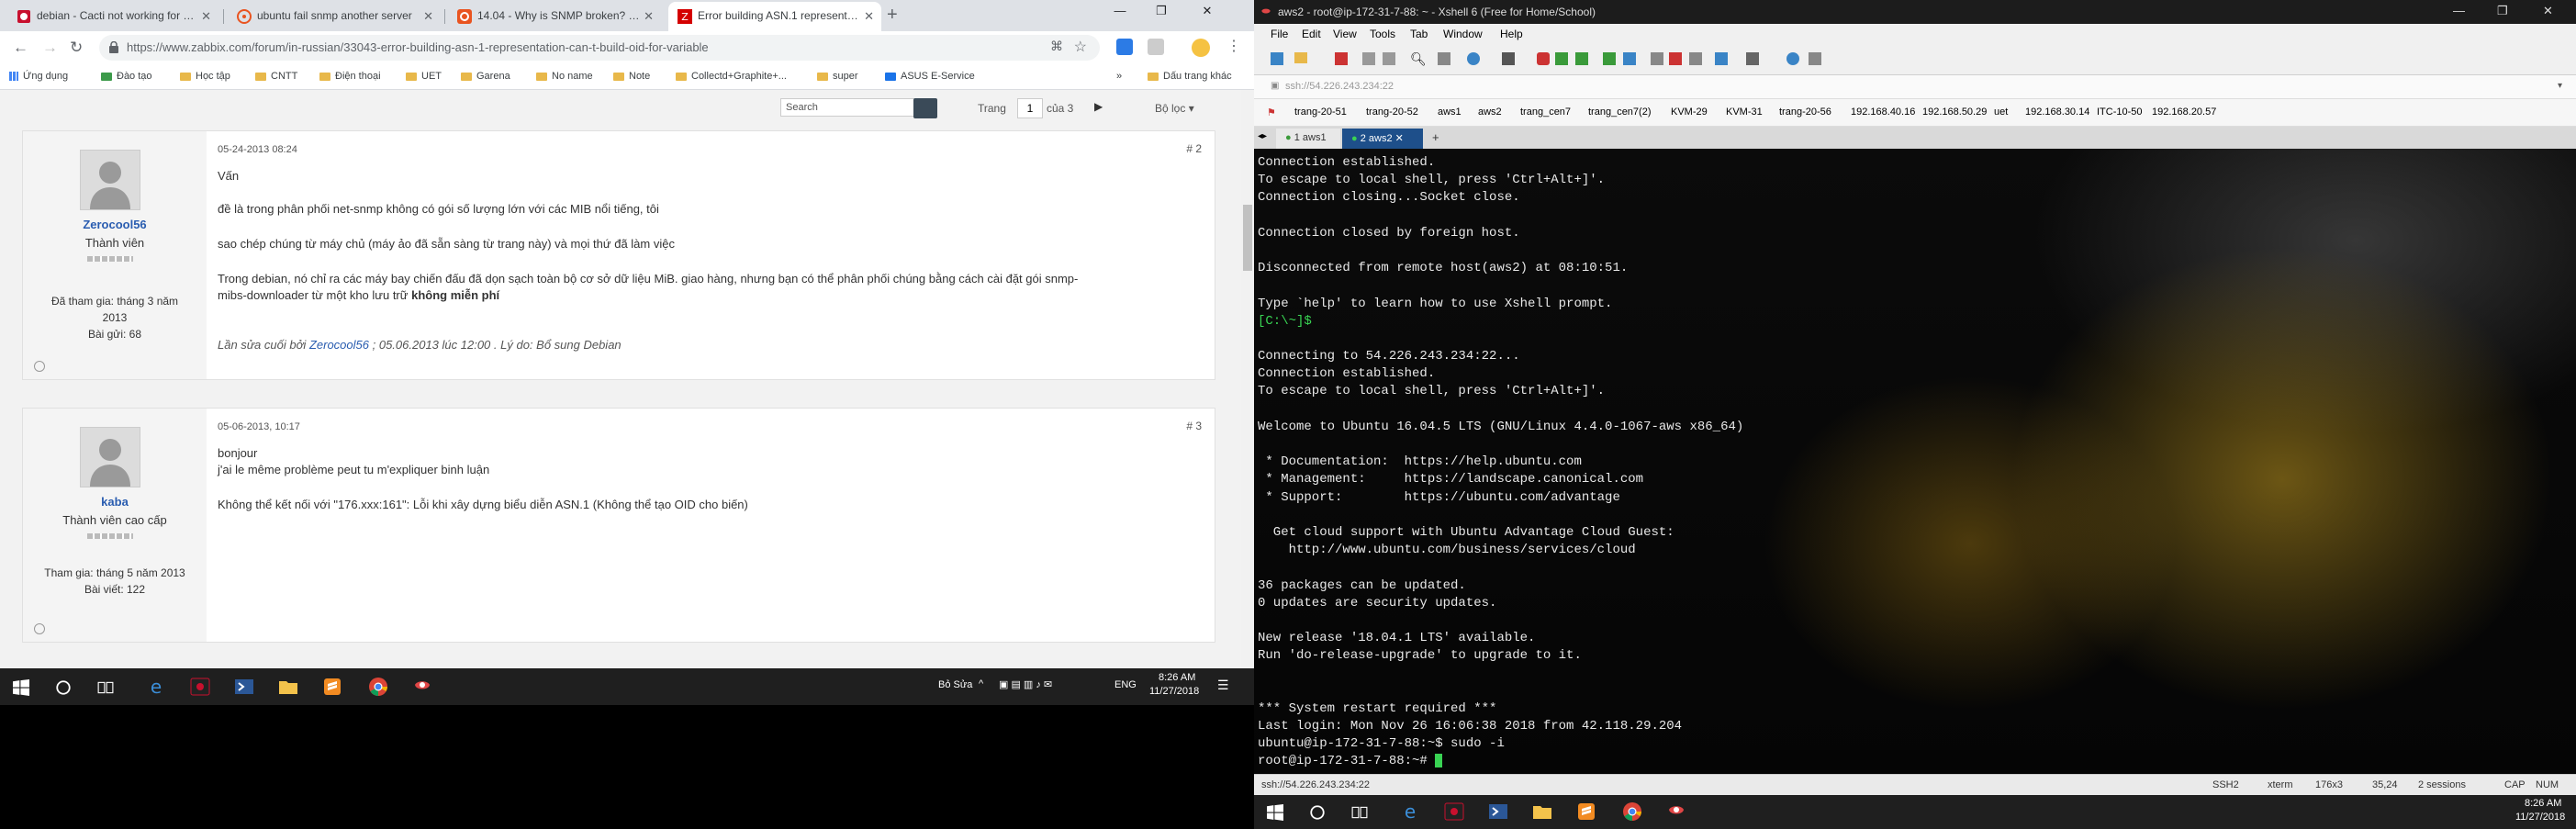 Image resolution: width=2576 pixels, height=829 pixels. What do you see at coordinates (1300, 57) in the screenshot?
I see `open-folder-icon` at bounding box center [1300, 57].